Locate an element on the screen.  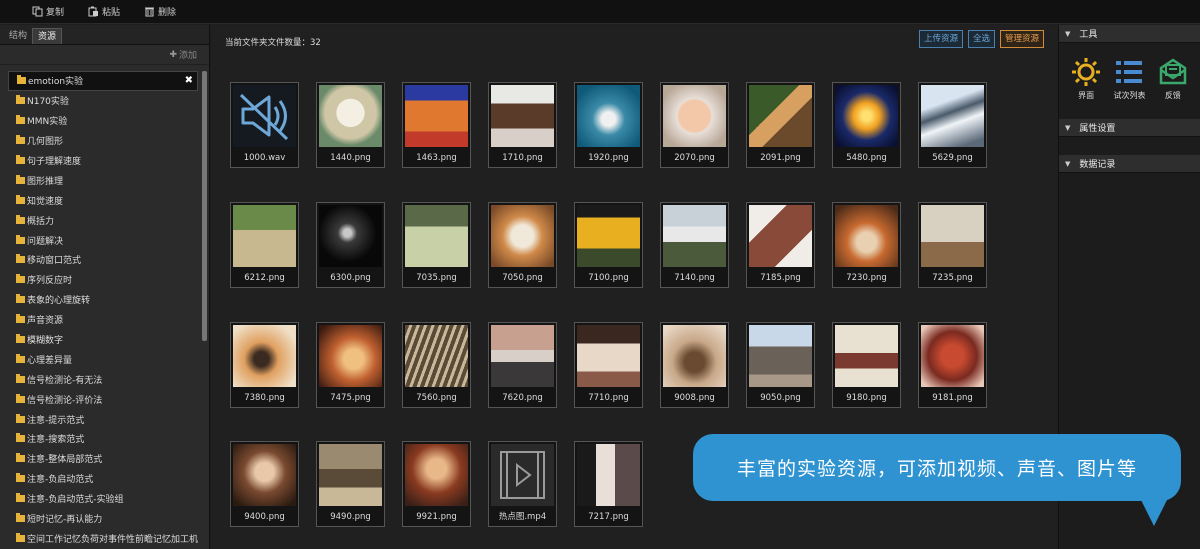
file-thumb: 7217.png is located at coordinates (608, 484).